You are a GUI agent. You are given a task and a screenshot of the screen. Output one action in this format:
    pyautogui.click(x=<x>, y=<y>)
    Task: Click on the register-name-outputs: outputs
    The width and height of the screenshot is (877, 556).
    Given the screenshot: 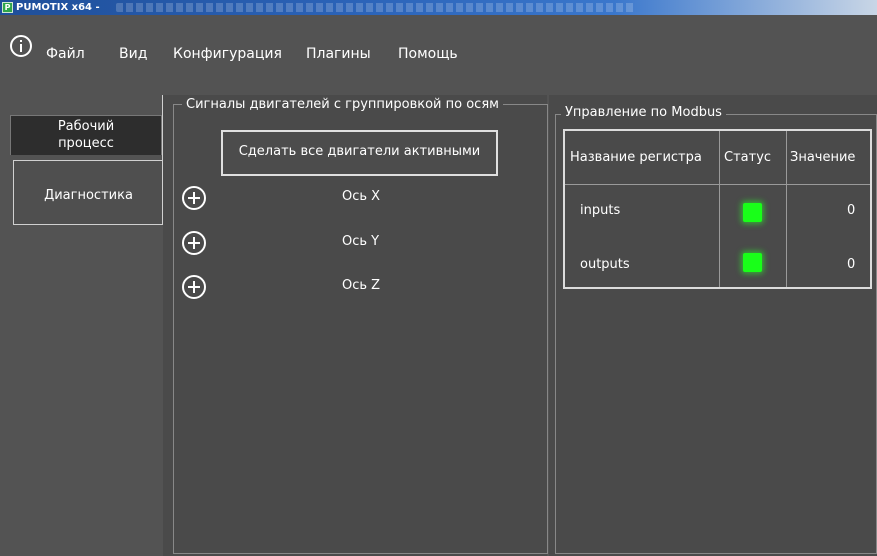 What is the action you would take?
    pyautogui.click(x=605, y=264)
    